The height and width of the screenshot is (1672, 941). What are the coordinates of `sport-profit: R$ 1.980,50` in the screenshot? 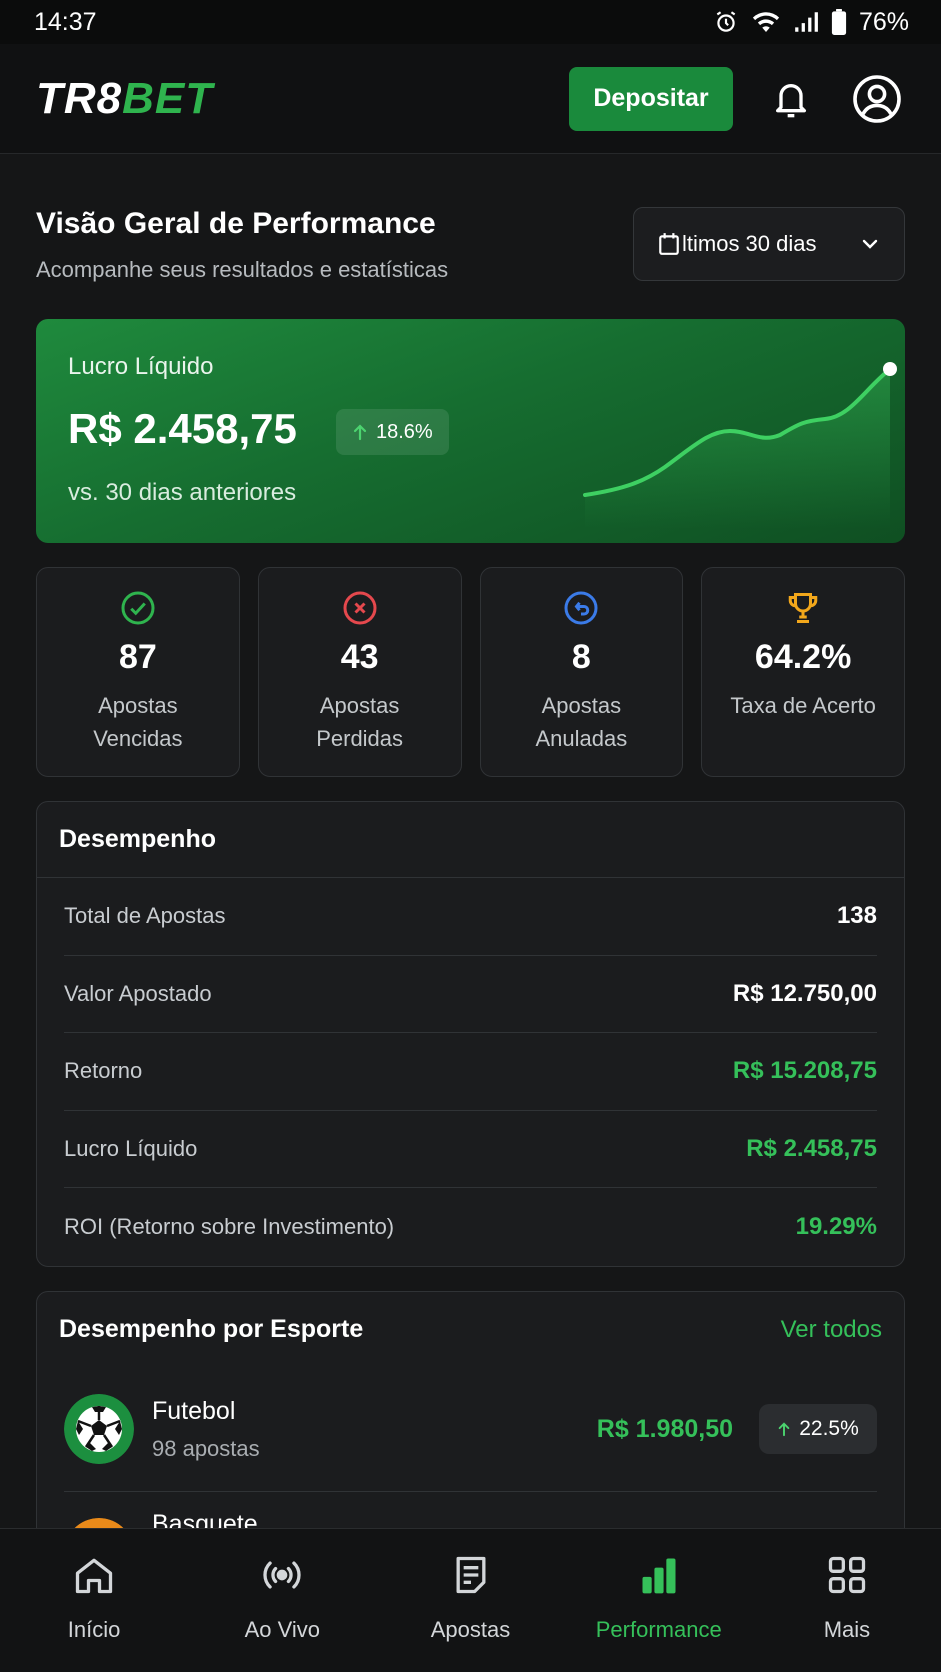 It's located at (664, 1428).